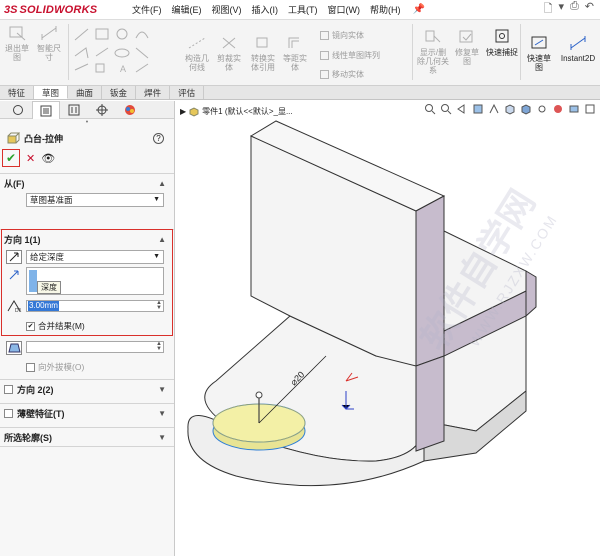 This screenshot has width=600, height=556. Describe the element at coordinates (130, 110) in the screenshot. I see `display-manager-tab` at that location.